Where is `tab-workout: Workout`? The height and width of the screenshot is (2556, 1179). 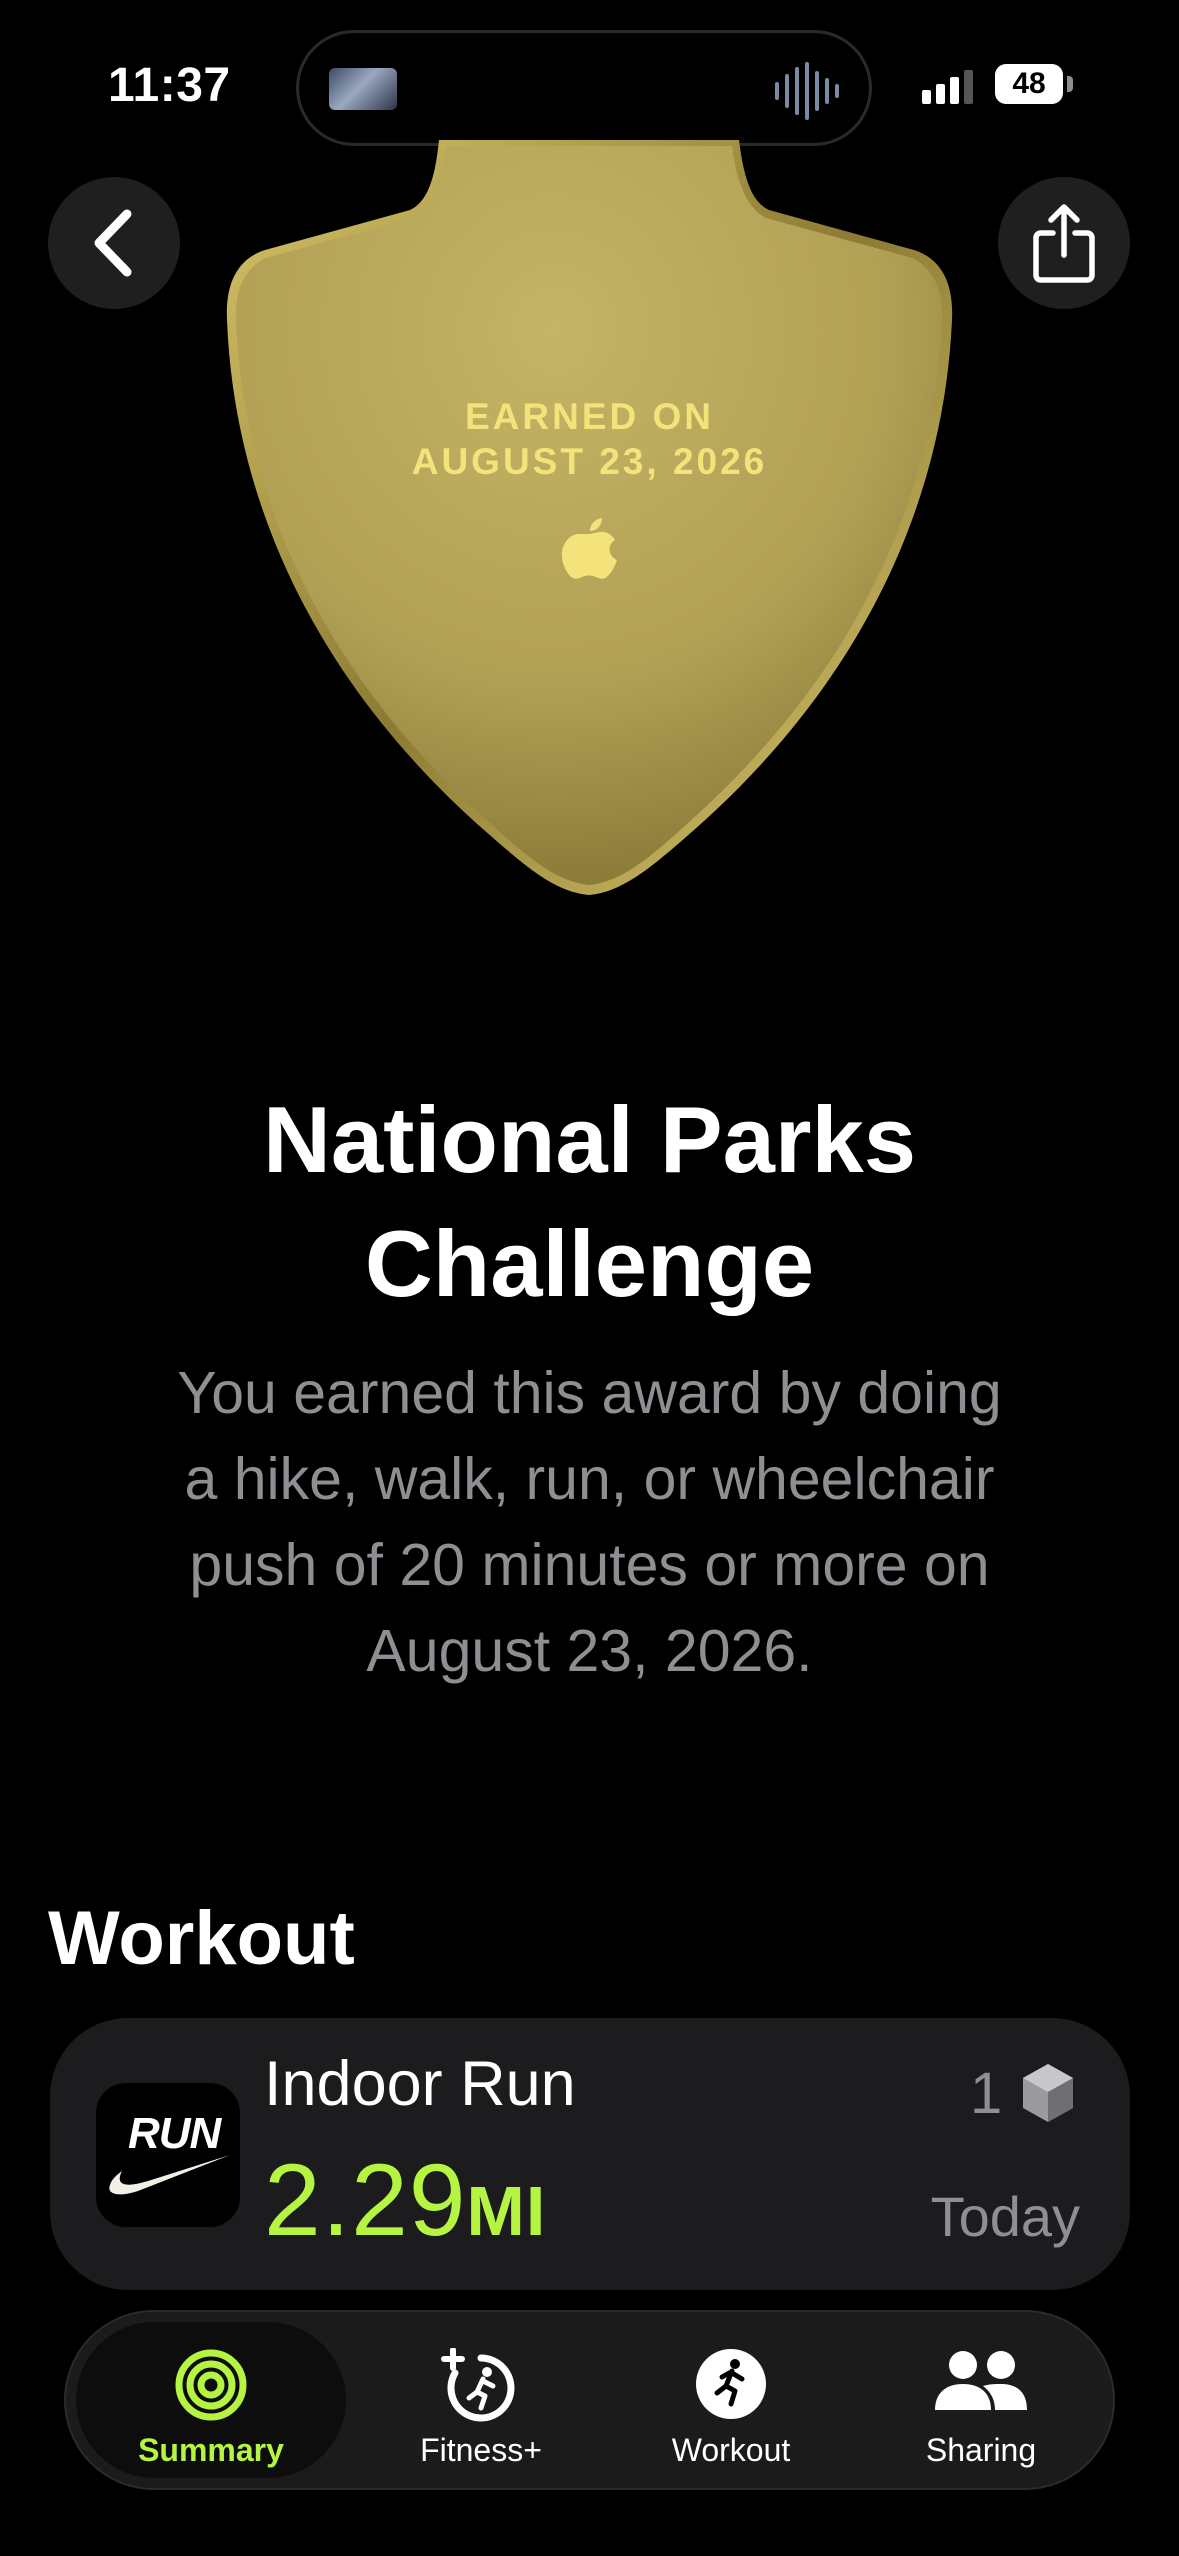
tab-workout: Workout is located at coordinates (731, 2400).